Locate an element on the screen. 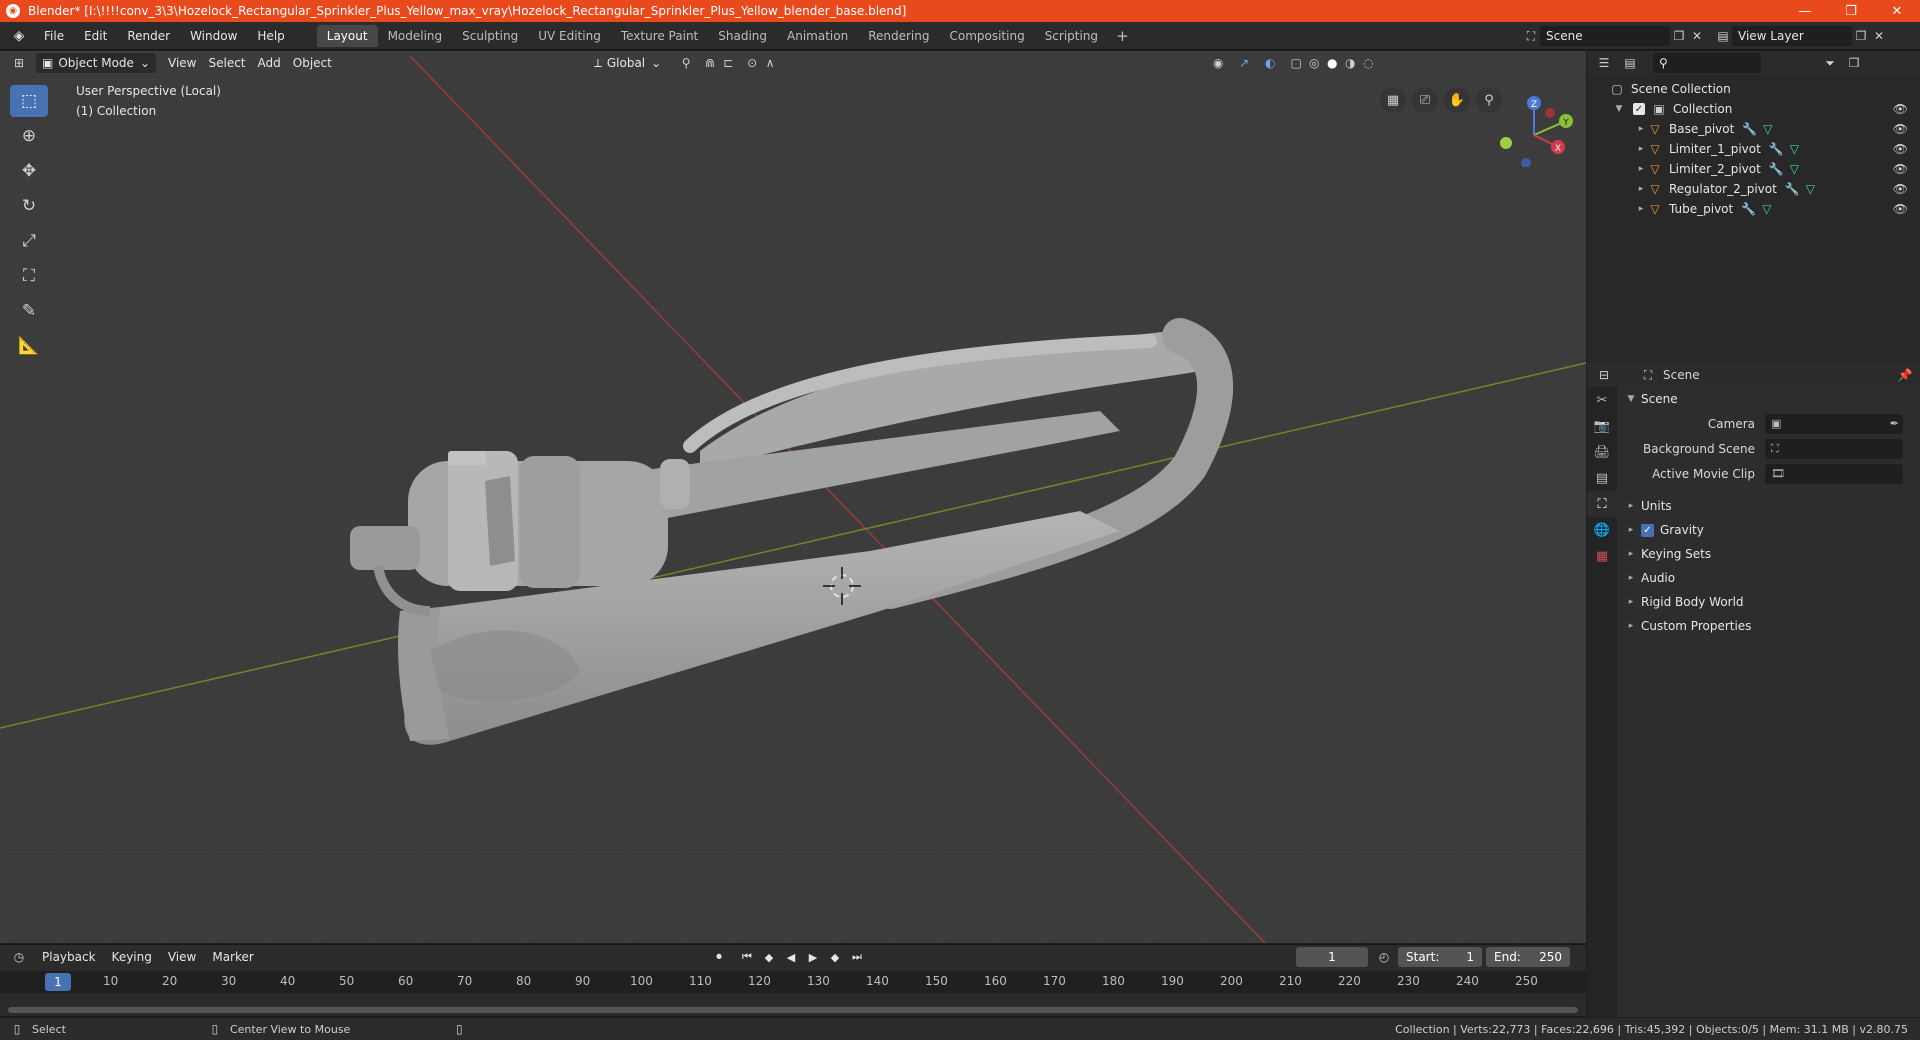 The height and width of the screenshot is (1040, 1920). scene-section-header: ▼ Scene is located at coordinates (1768, 399).